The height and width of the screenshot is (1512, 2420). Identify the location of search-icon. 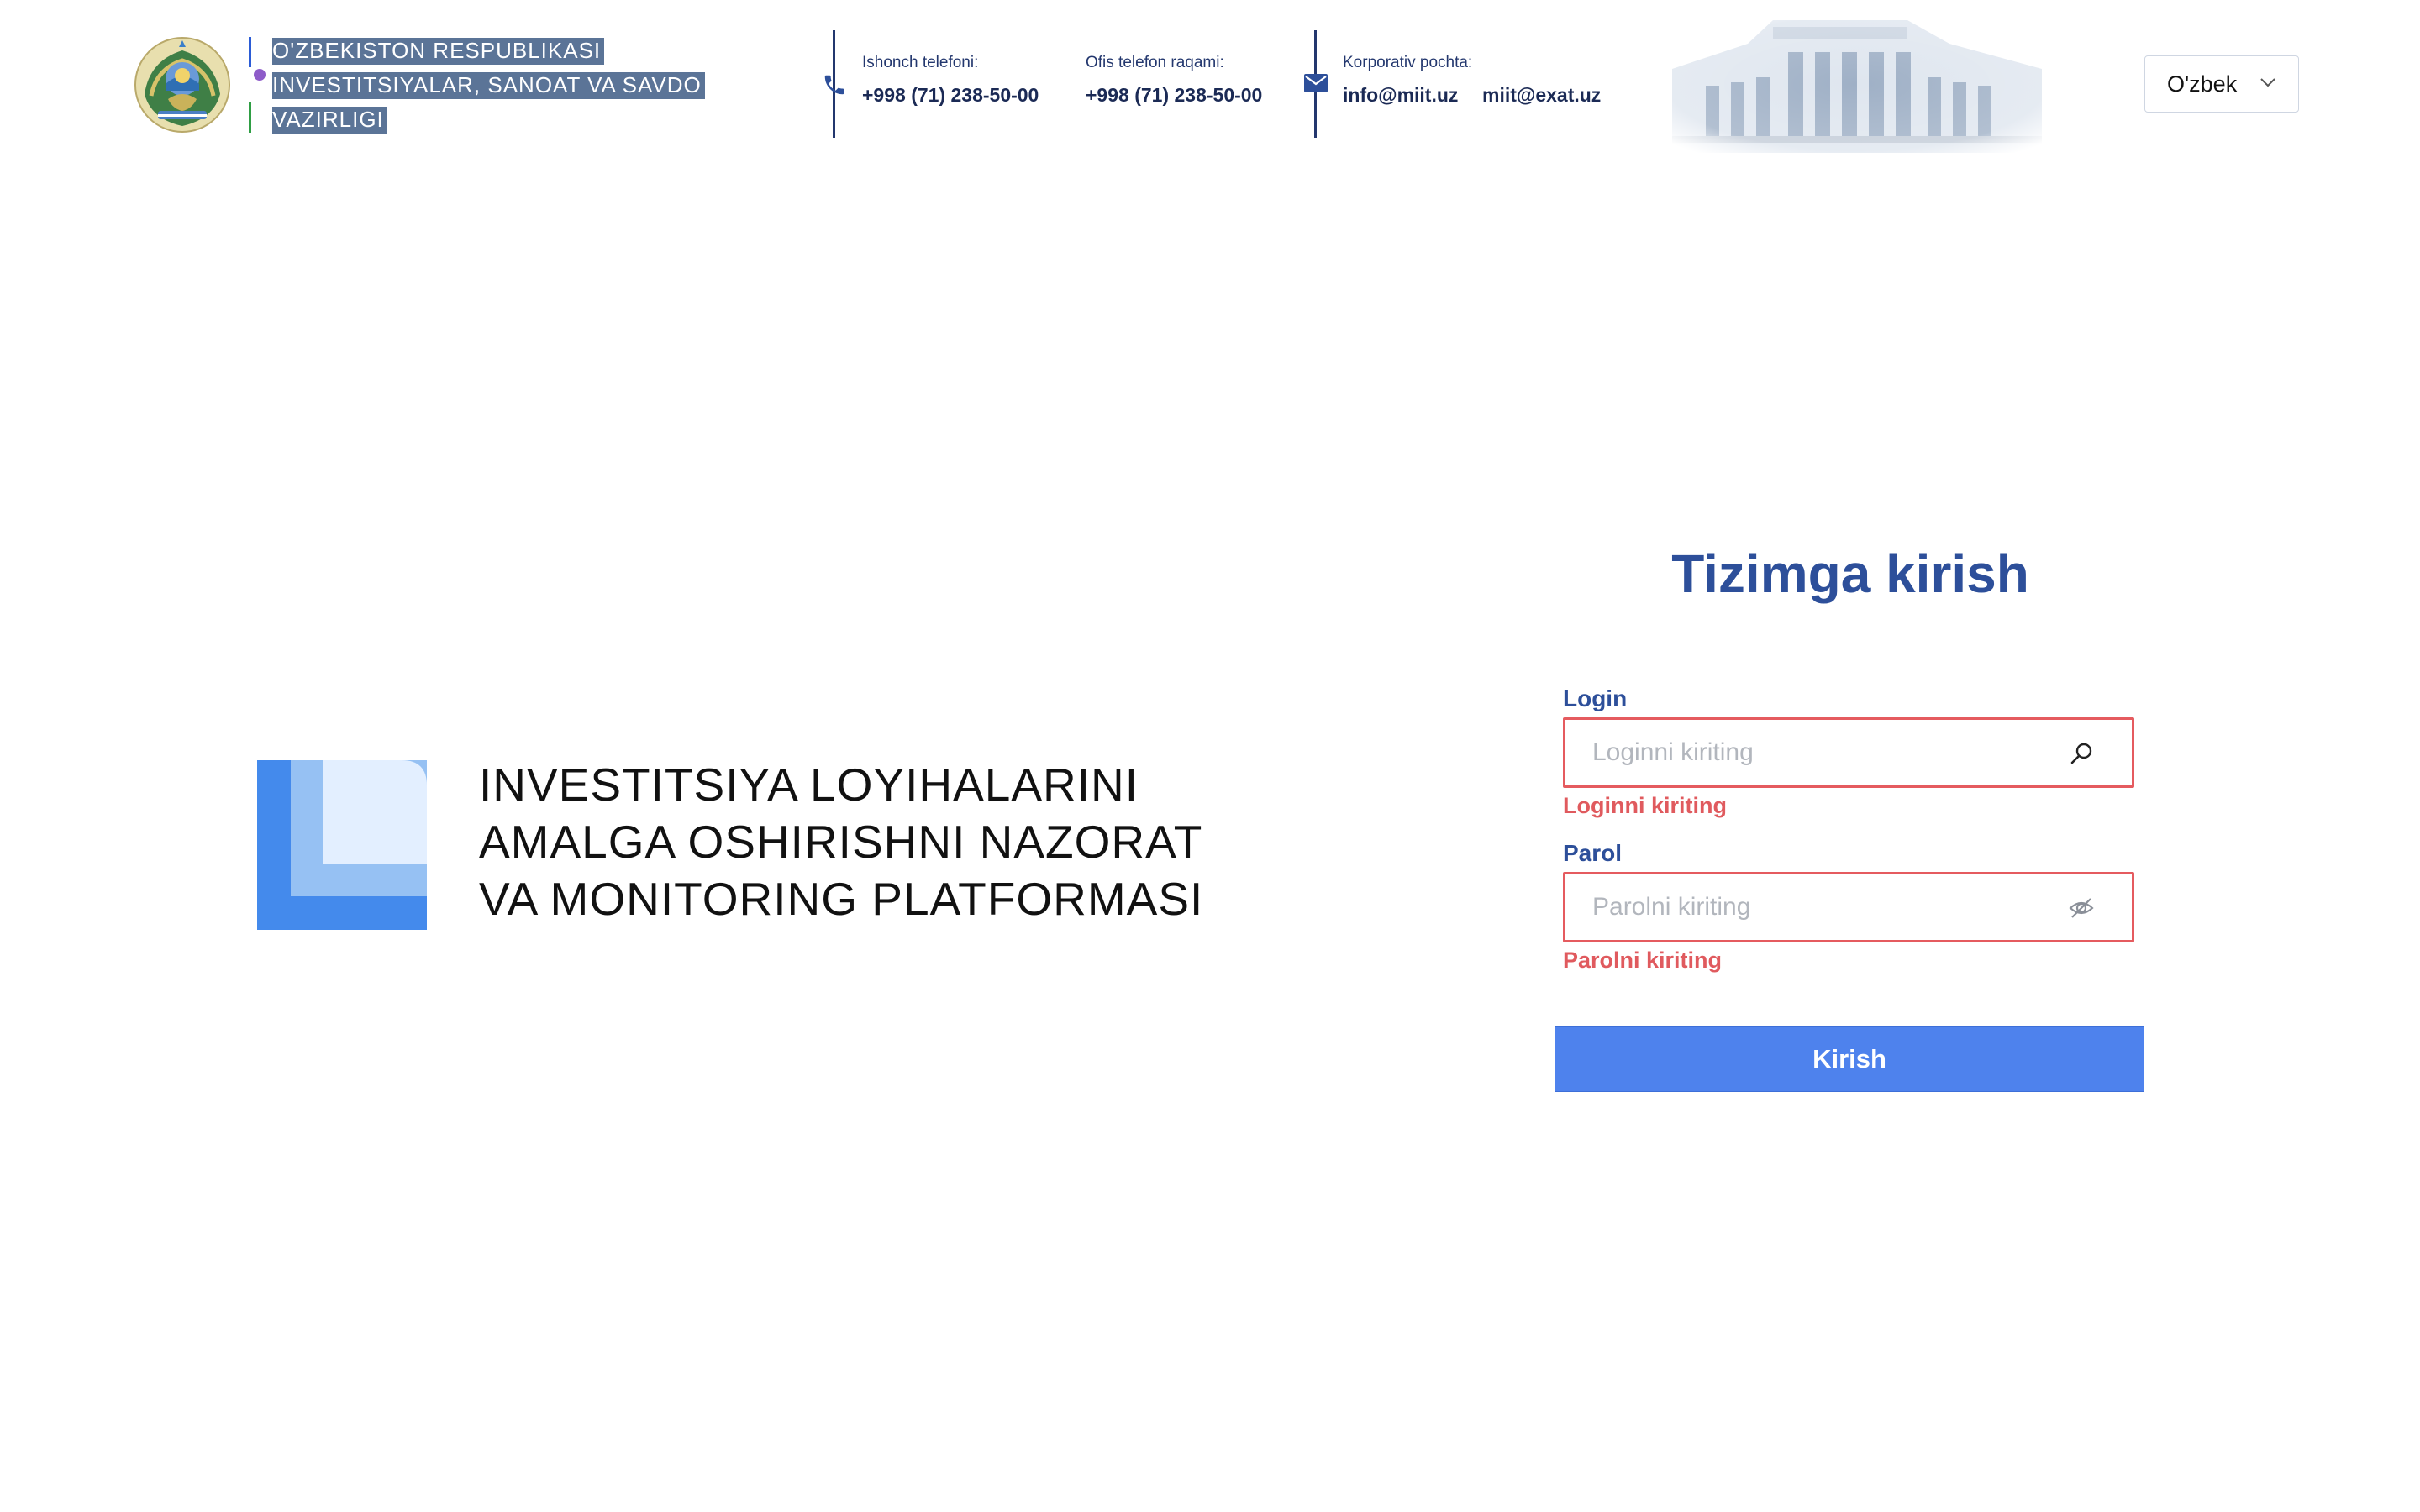
(2082, 753).